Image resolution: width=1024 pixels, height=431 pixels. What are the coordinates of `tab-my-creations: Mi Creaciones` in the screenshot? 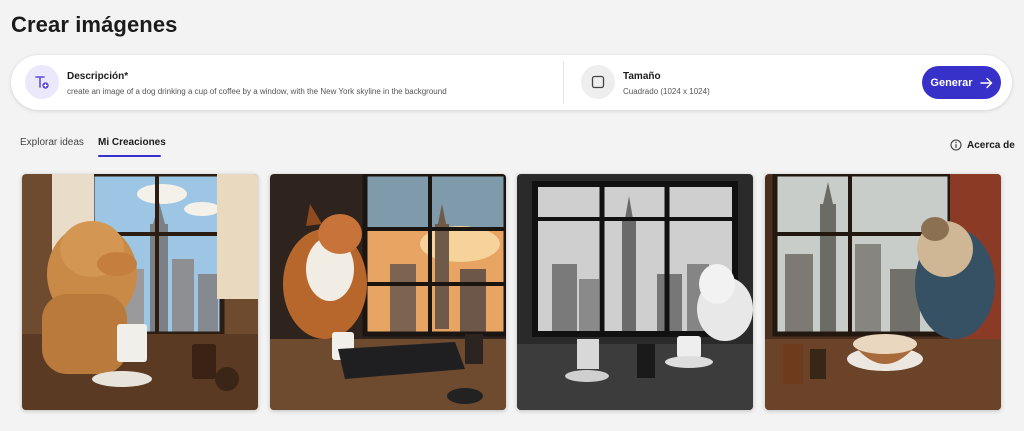 It's located at (132, 142).